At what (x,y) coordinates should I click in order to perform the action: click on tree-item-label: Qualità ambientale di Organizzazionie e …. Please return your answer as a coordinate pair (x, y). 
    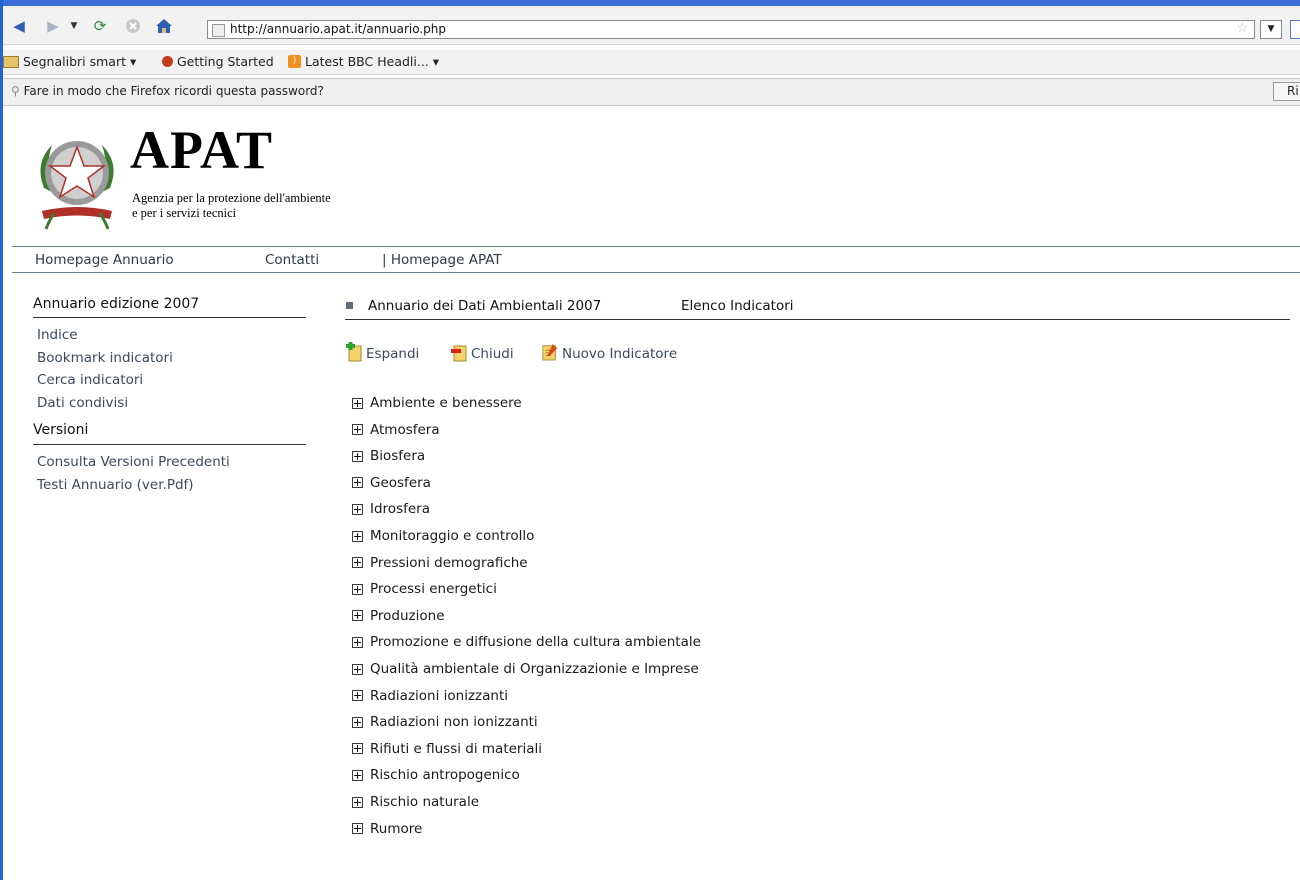
    Looking at the image, I should click on (534, 669).